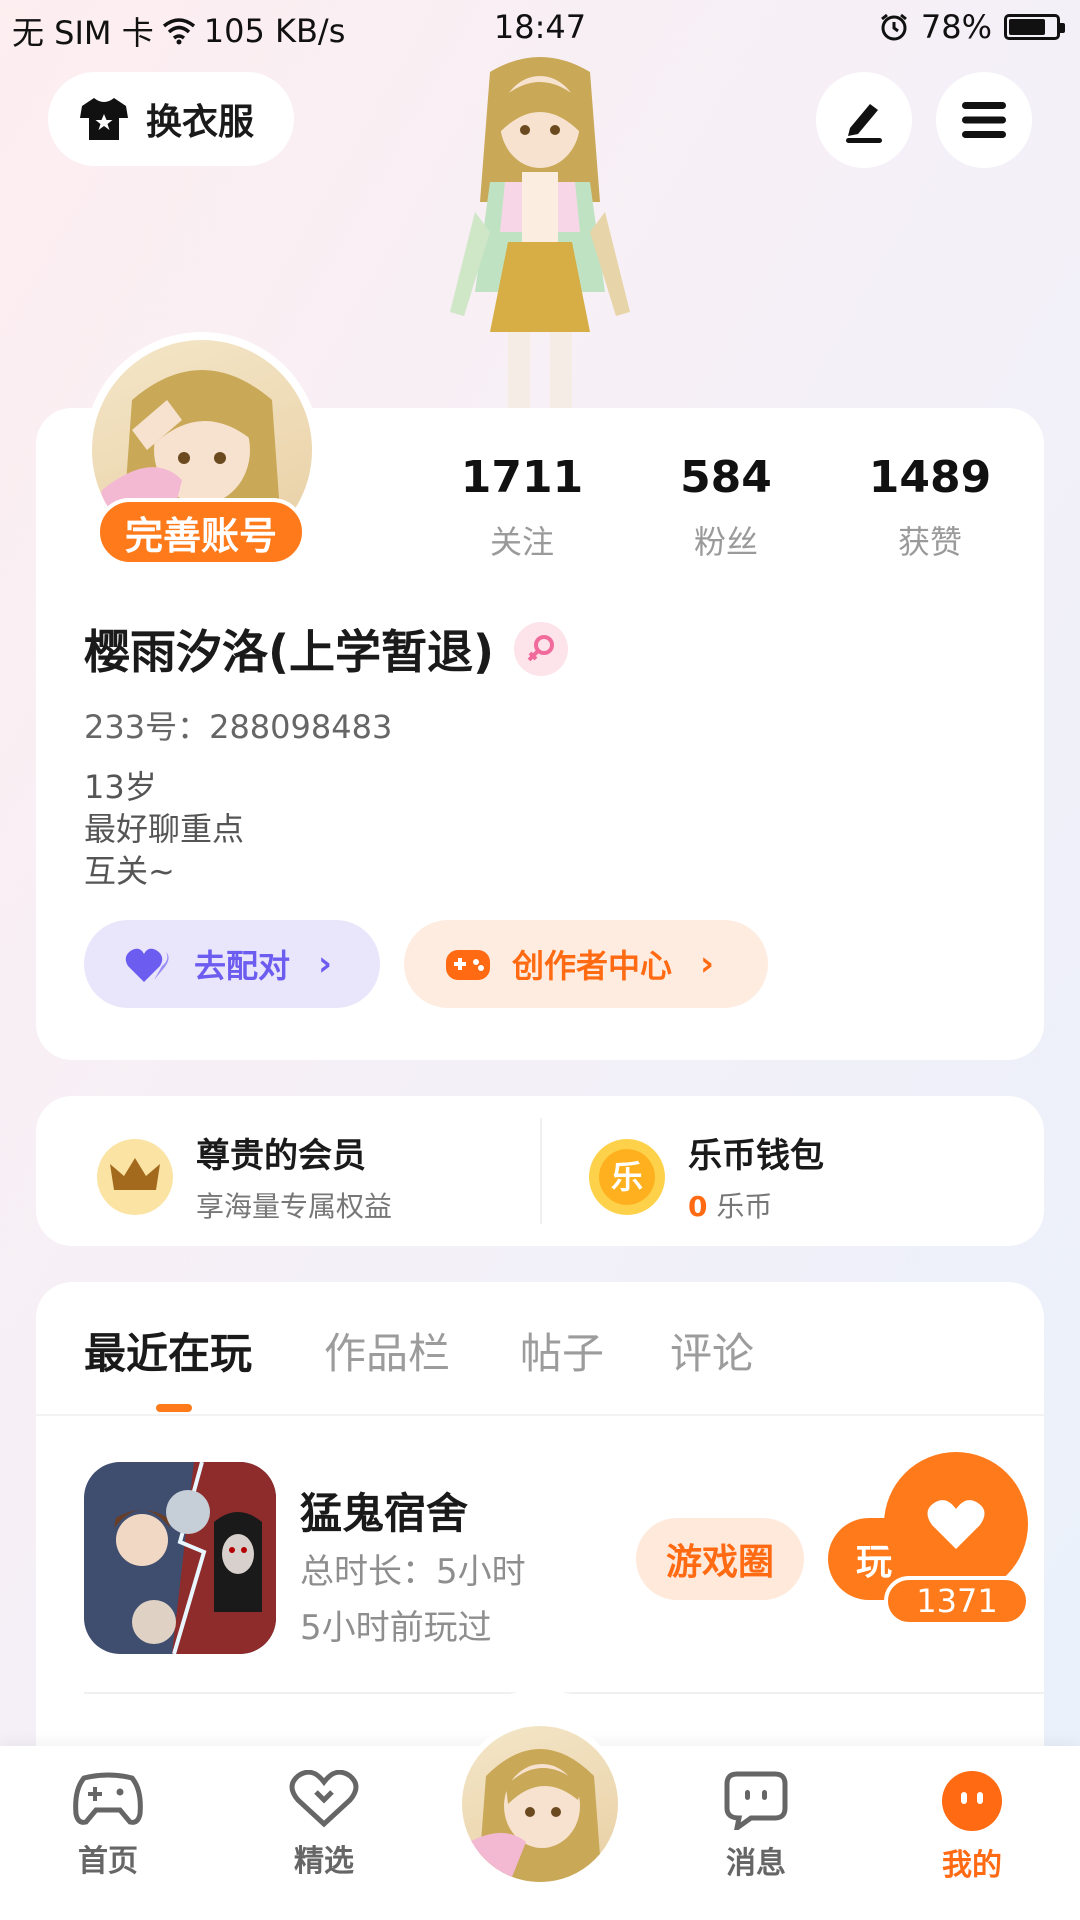 The image size is (1080, 1920). I want to click on username: 樱雨汐洛(上学暂退), so click(289, 652).